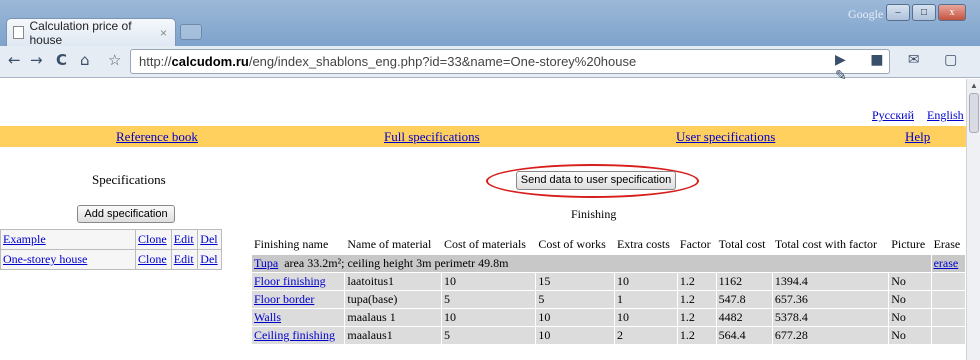 The height and width of the screenshot is (360, 980). What do you see at coordinates (163, 33) in the screenshot?
I see `close-tab-icon: ×` at bounding box center [163, 33].